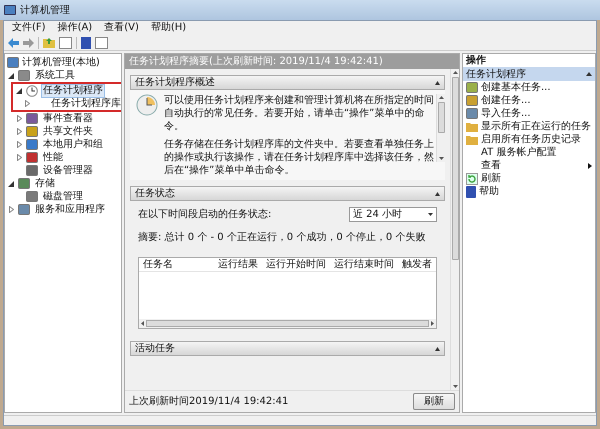 This screenshot has width=600, height=429. I want to click on actions-title: 操作, so click(475, 60).